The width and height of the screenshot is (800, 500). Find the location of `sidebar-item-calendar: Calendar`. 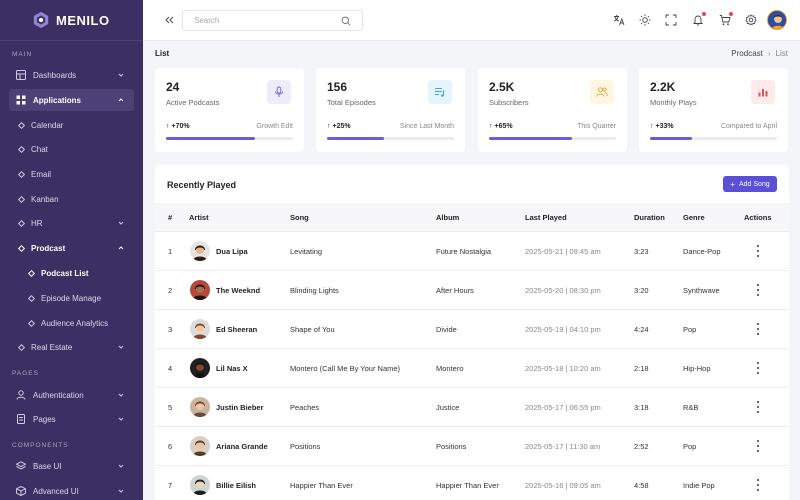

sidebar-item-calendar: Calendar is located at coordinates (71, 125).